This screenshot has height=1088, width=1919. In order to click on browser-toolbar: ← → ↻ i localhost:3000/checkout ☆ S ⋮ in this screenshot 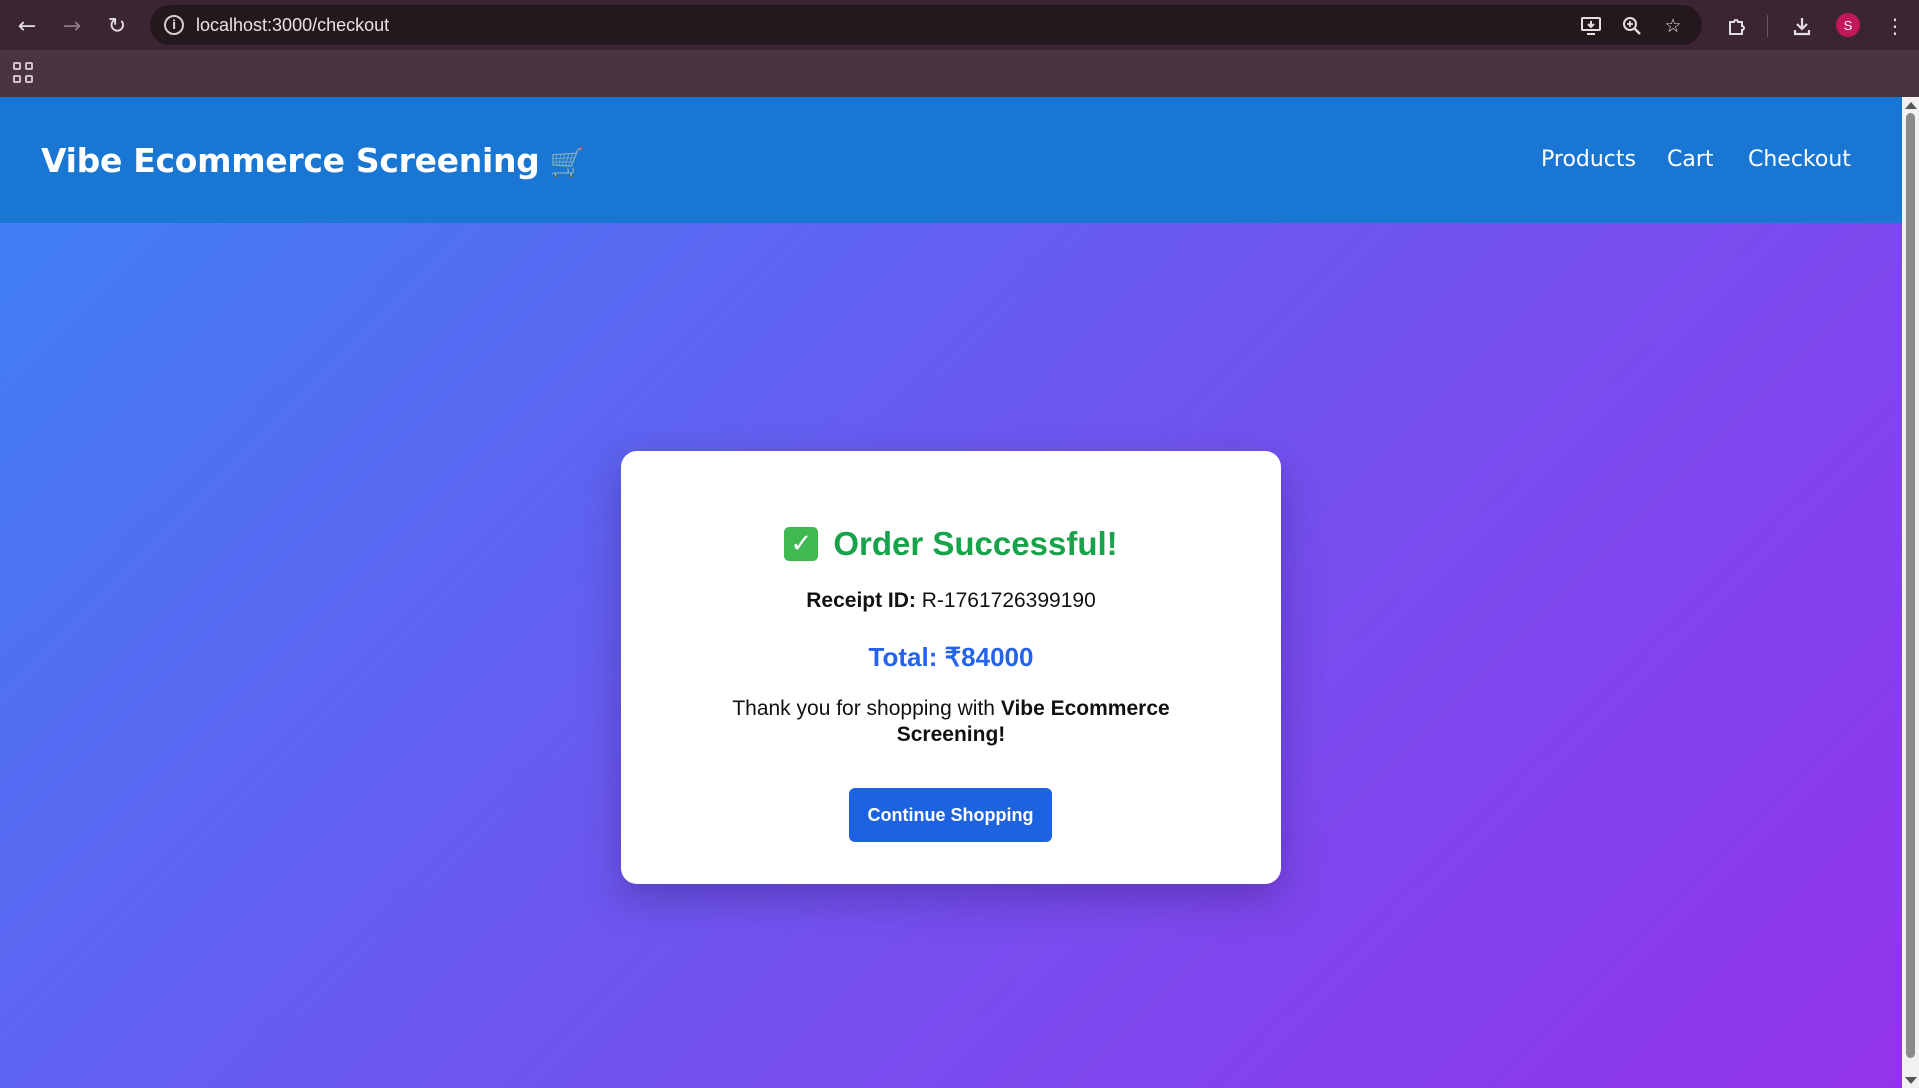, I will do `click(959, 25)`.